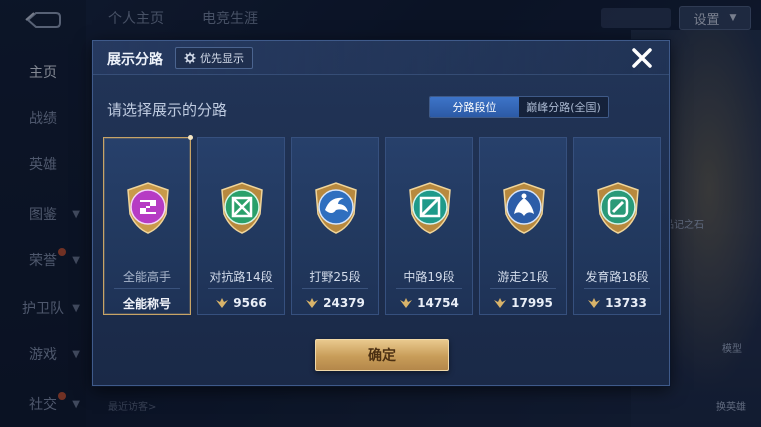 The width and height of the screenshot is (761, 427). Describe the element at coordinates (617, 277) in the screenshot. I see `lane-name: 发育路18段` at that location.